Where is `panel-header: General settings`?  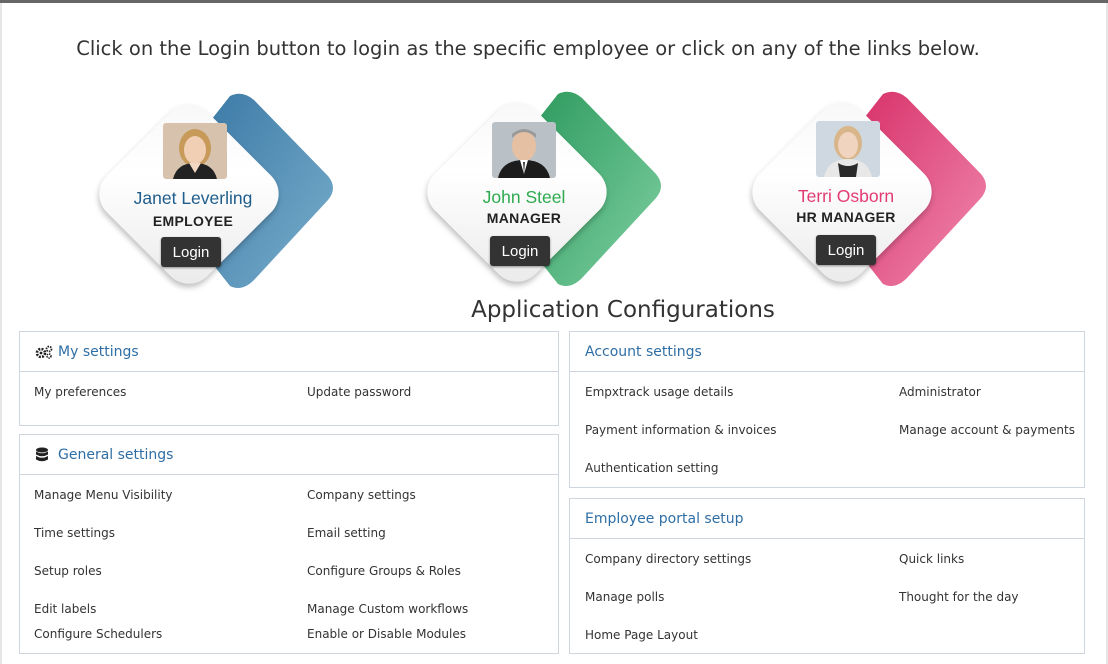 panel-header: General settings is located at coordinates (289, 455).